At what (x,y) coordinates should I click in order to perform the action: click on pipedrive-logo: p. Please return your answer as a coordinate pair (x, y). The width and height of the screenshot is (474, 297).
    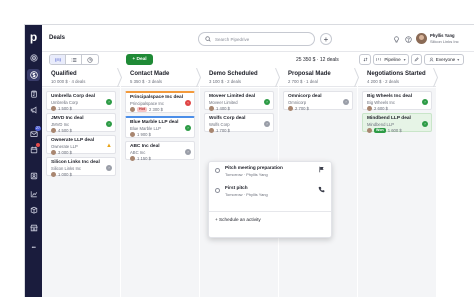
    Looking at the image, I should click on (33, 37).